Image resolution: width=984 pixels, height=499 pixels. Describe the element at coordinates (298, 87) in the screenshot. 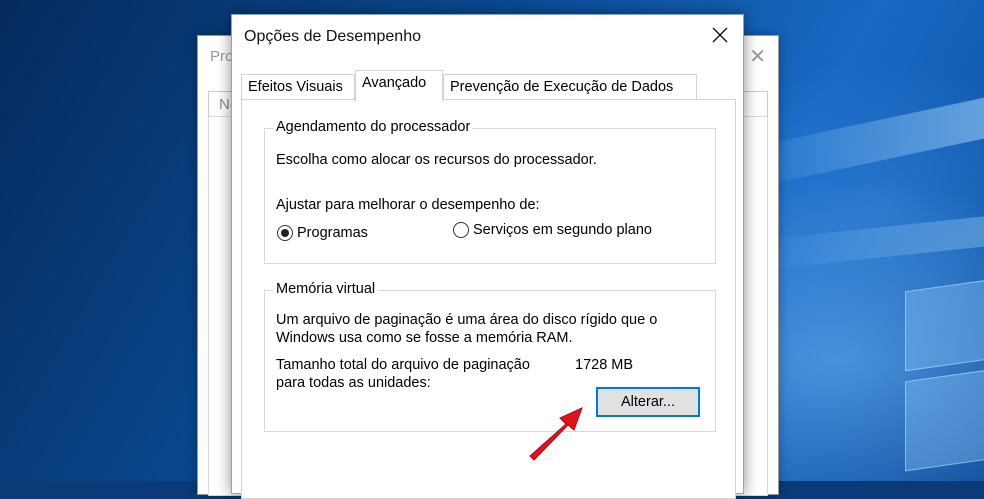

I see `tab-efeitos-visuais: Efeitos Visuais` at that location.